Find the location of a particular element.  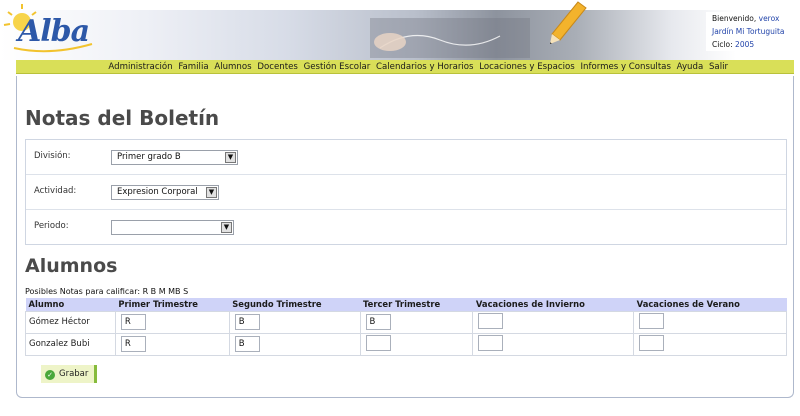

cycle-label: Ciclo: is located at coordinates (722, 44).